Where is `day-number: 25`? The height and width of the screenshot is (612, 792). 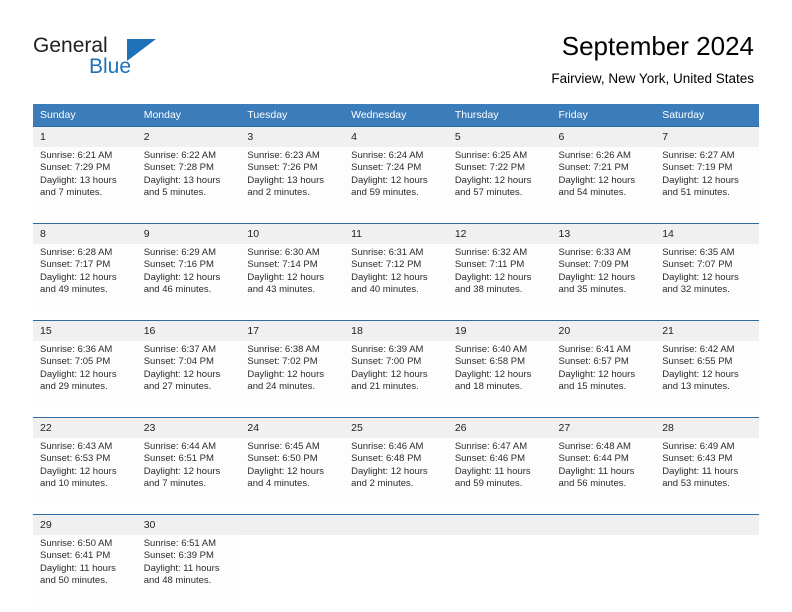 day-number: 25 is located at coordinates (396, 427).